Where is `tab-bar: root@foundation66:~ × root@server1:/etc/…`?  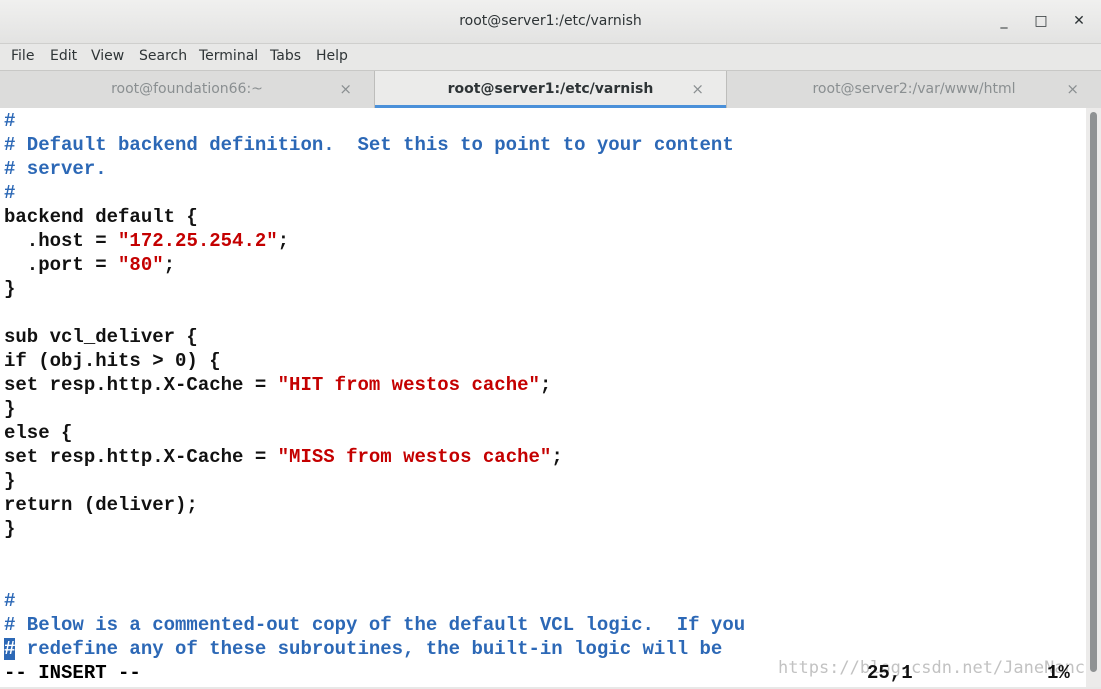
tab-bar: root@foundation66:~ × root@server1:/etc/… is located at coordinates (550, 89).